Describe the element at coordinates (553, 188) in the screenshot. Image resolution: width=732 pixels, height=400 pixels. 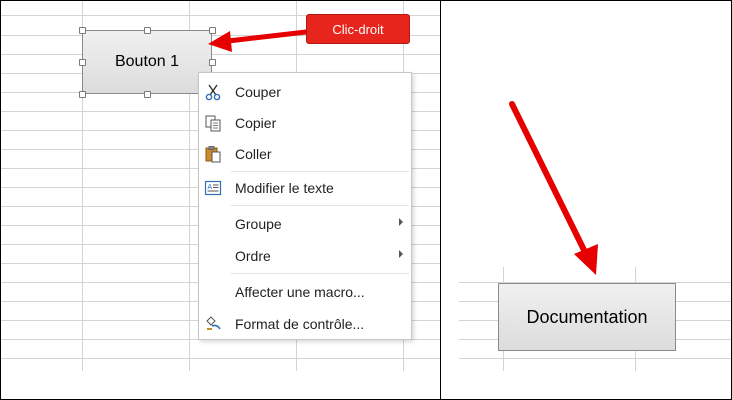
I see `documentation-arrow` at that location.